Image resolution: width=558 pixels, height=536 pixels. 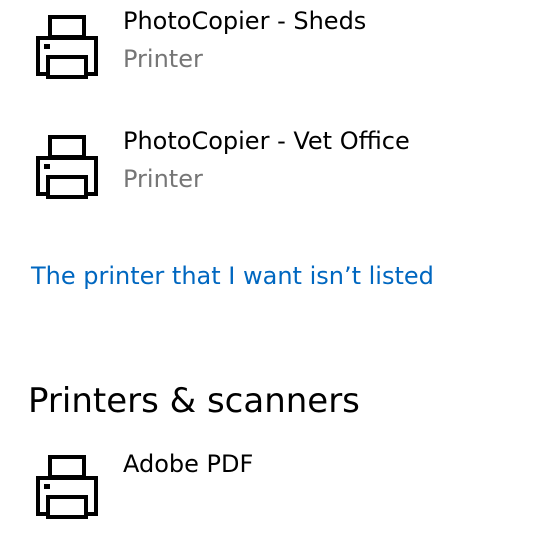 I want to click on printer-not-listed-link: The printer that I want isn’t listed, so click(x=232, y=276).